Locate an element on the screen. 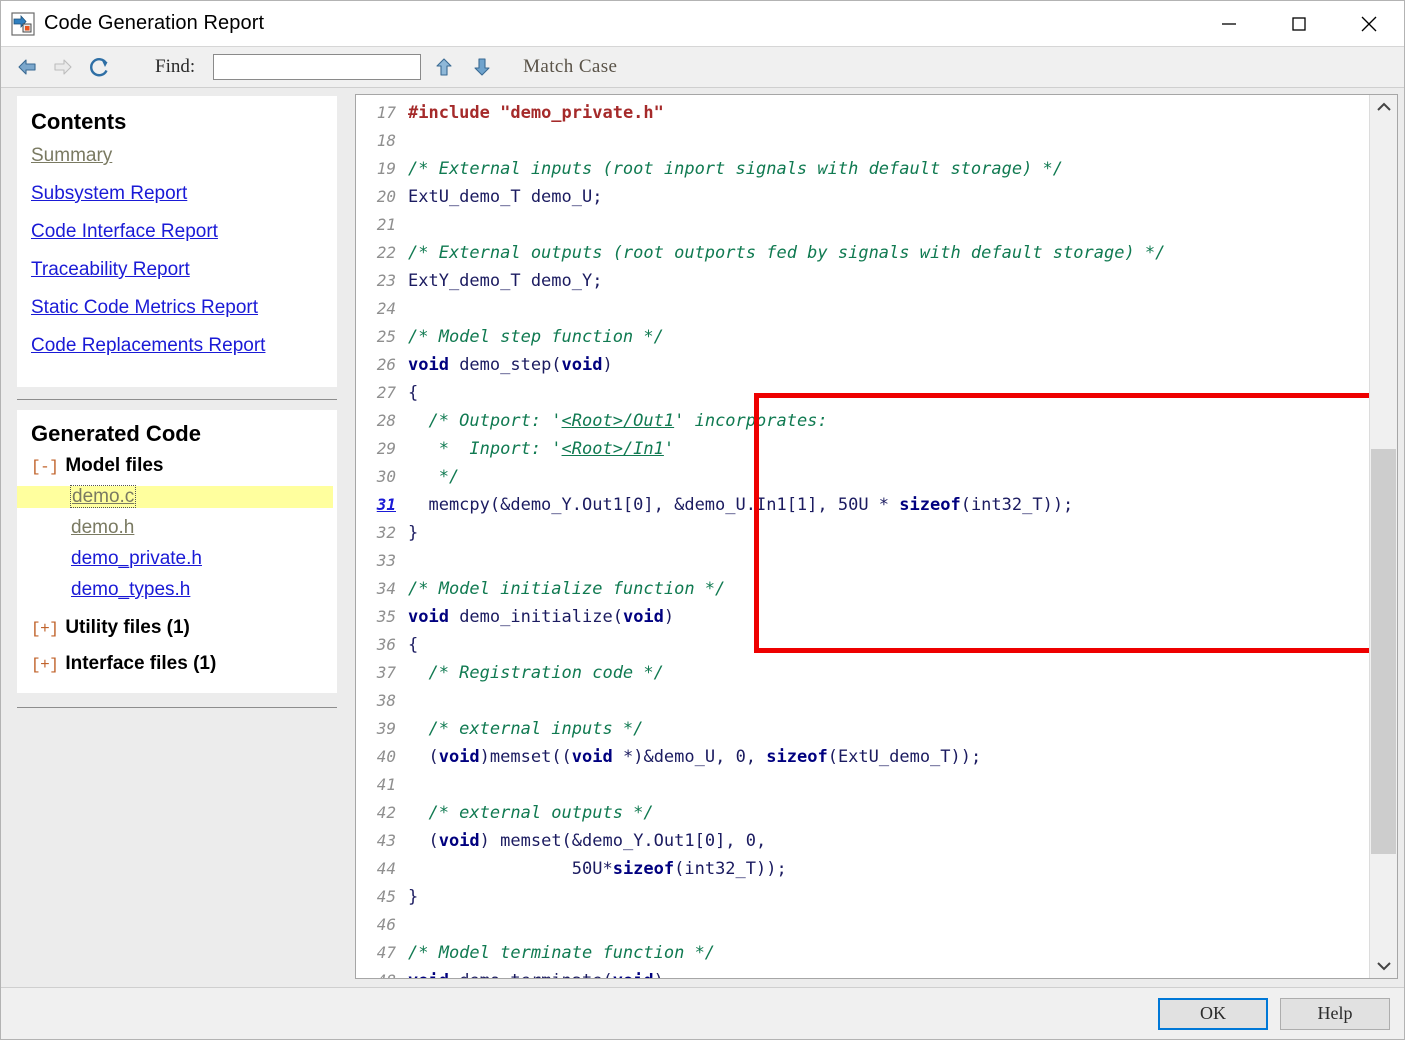 The height and width of the screenshot is (1040, 1405). tree-group-model-files: [-] Model files is located at coordinates (177, 466).